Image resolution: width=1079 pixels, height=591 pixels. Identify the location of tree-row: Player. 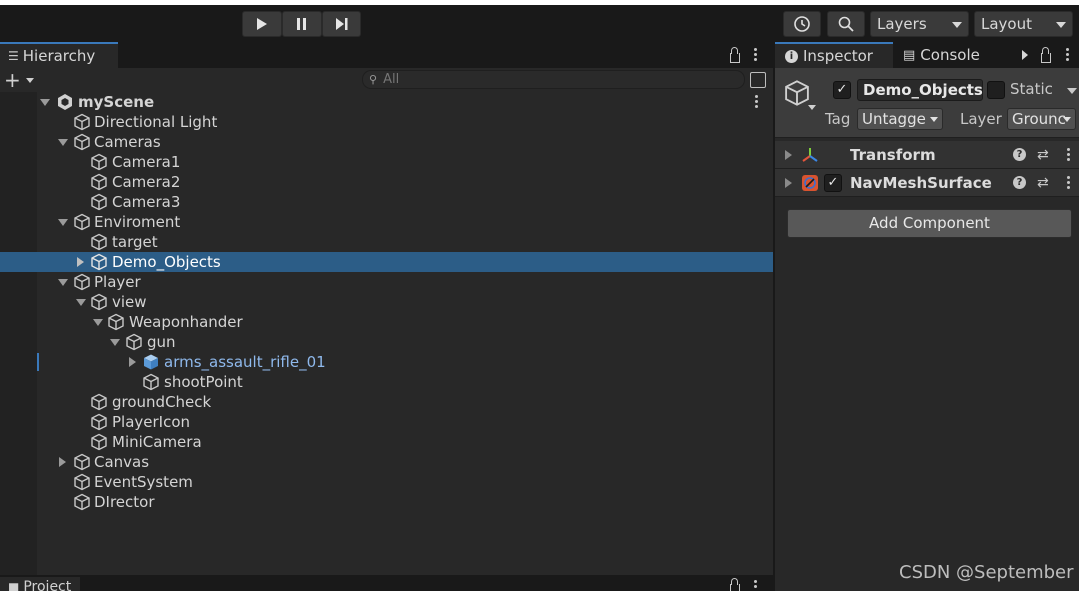
(386, 282).